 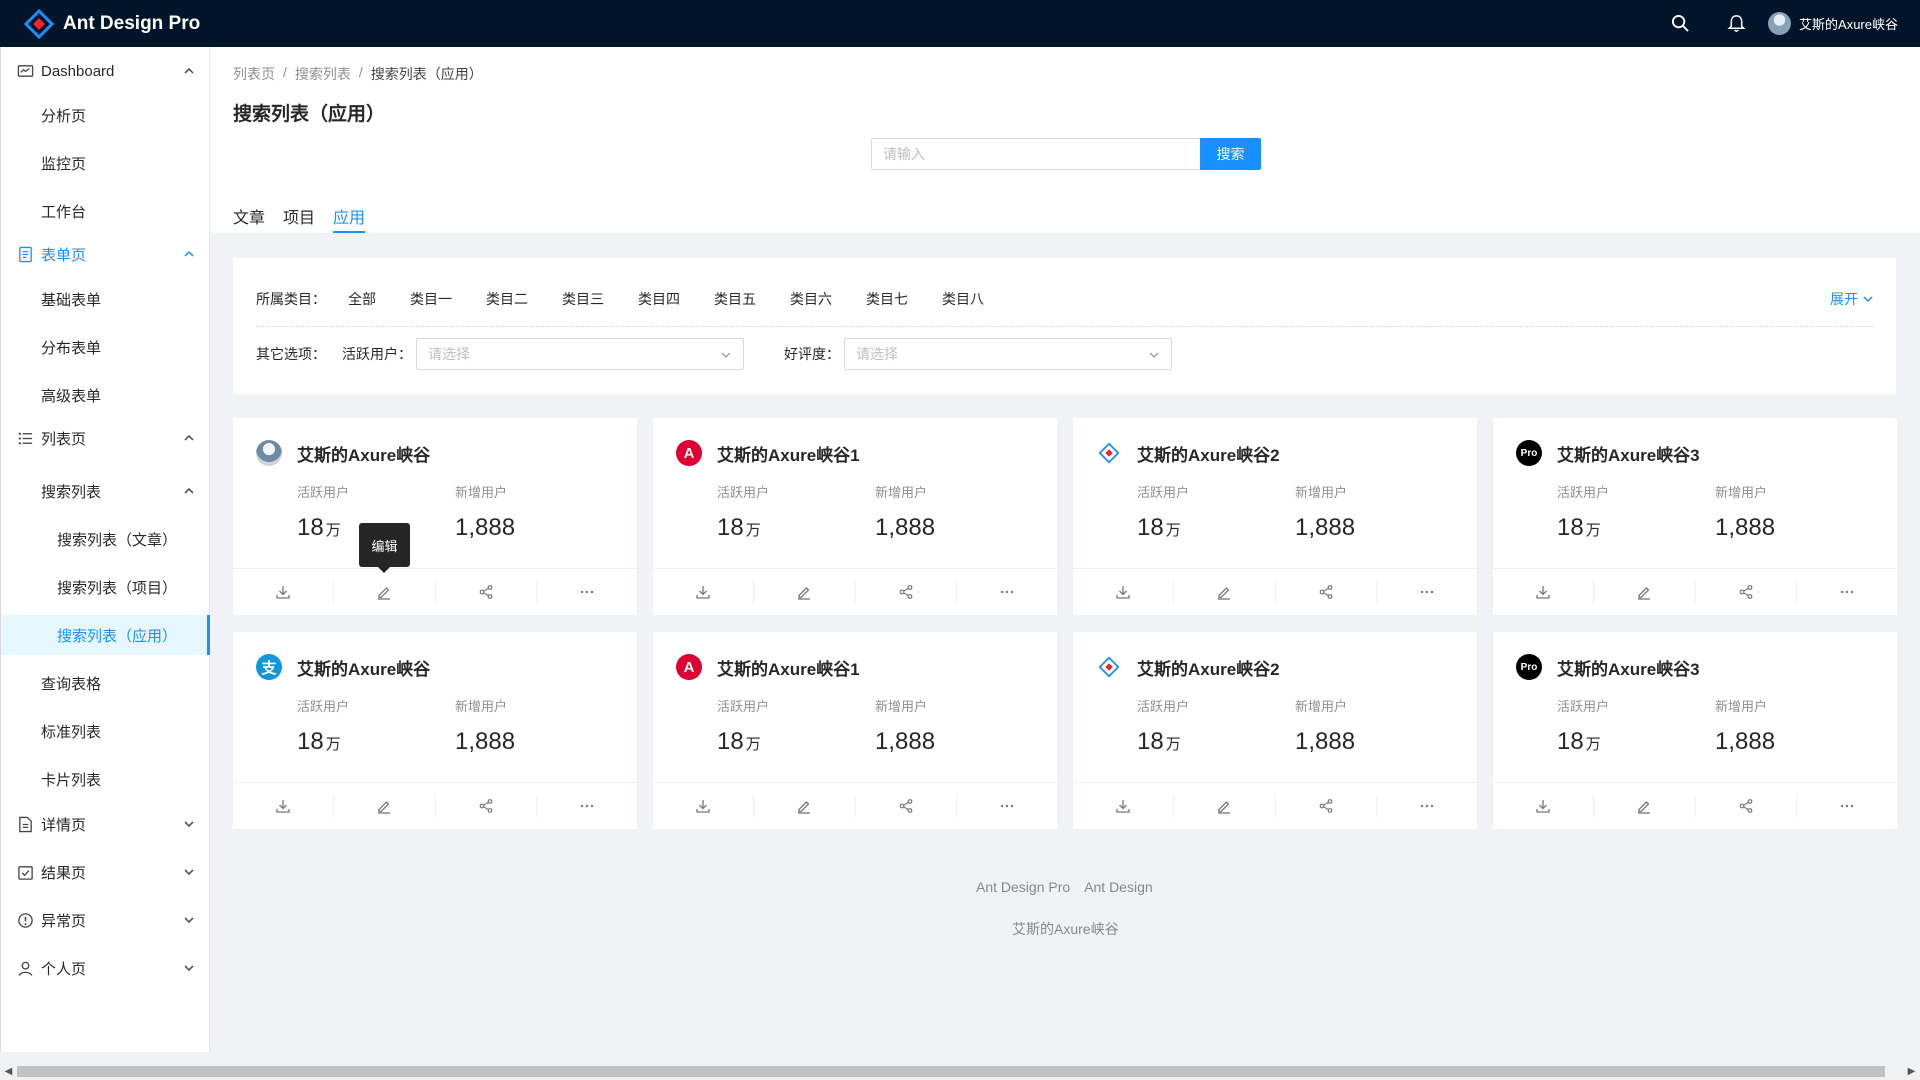 What do you see at coordinates (1680, 23) in the screenshot?
I see `search-icon` at bounding box center [1680, 23].